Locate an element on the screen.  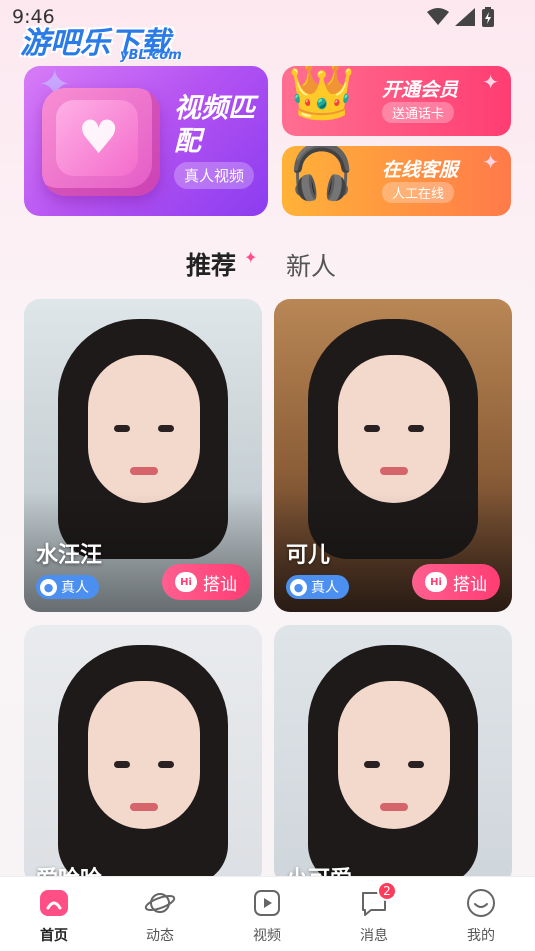
nav-video-label: 视频 is located at coordinates (267, 936).